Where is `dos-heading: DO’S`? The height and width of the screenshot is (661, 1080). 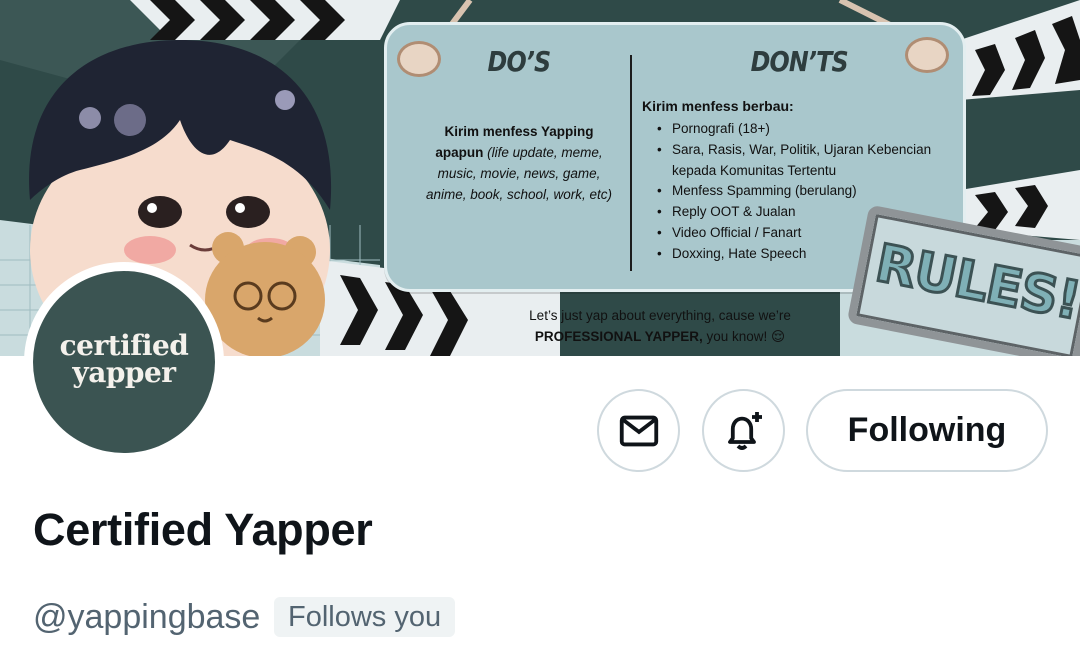
dos-heading: DO’S is located at coordinates (519, 61).